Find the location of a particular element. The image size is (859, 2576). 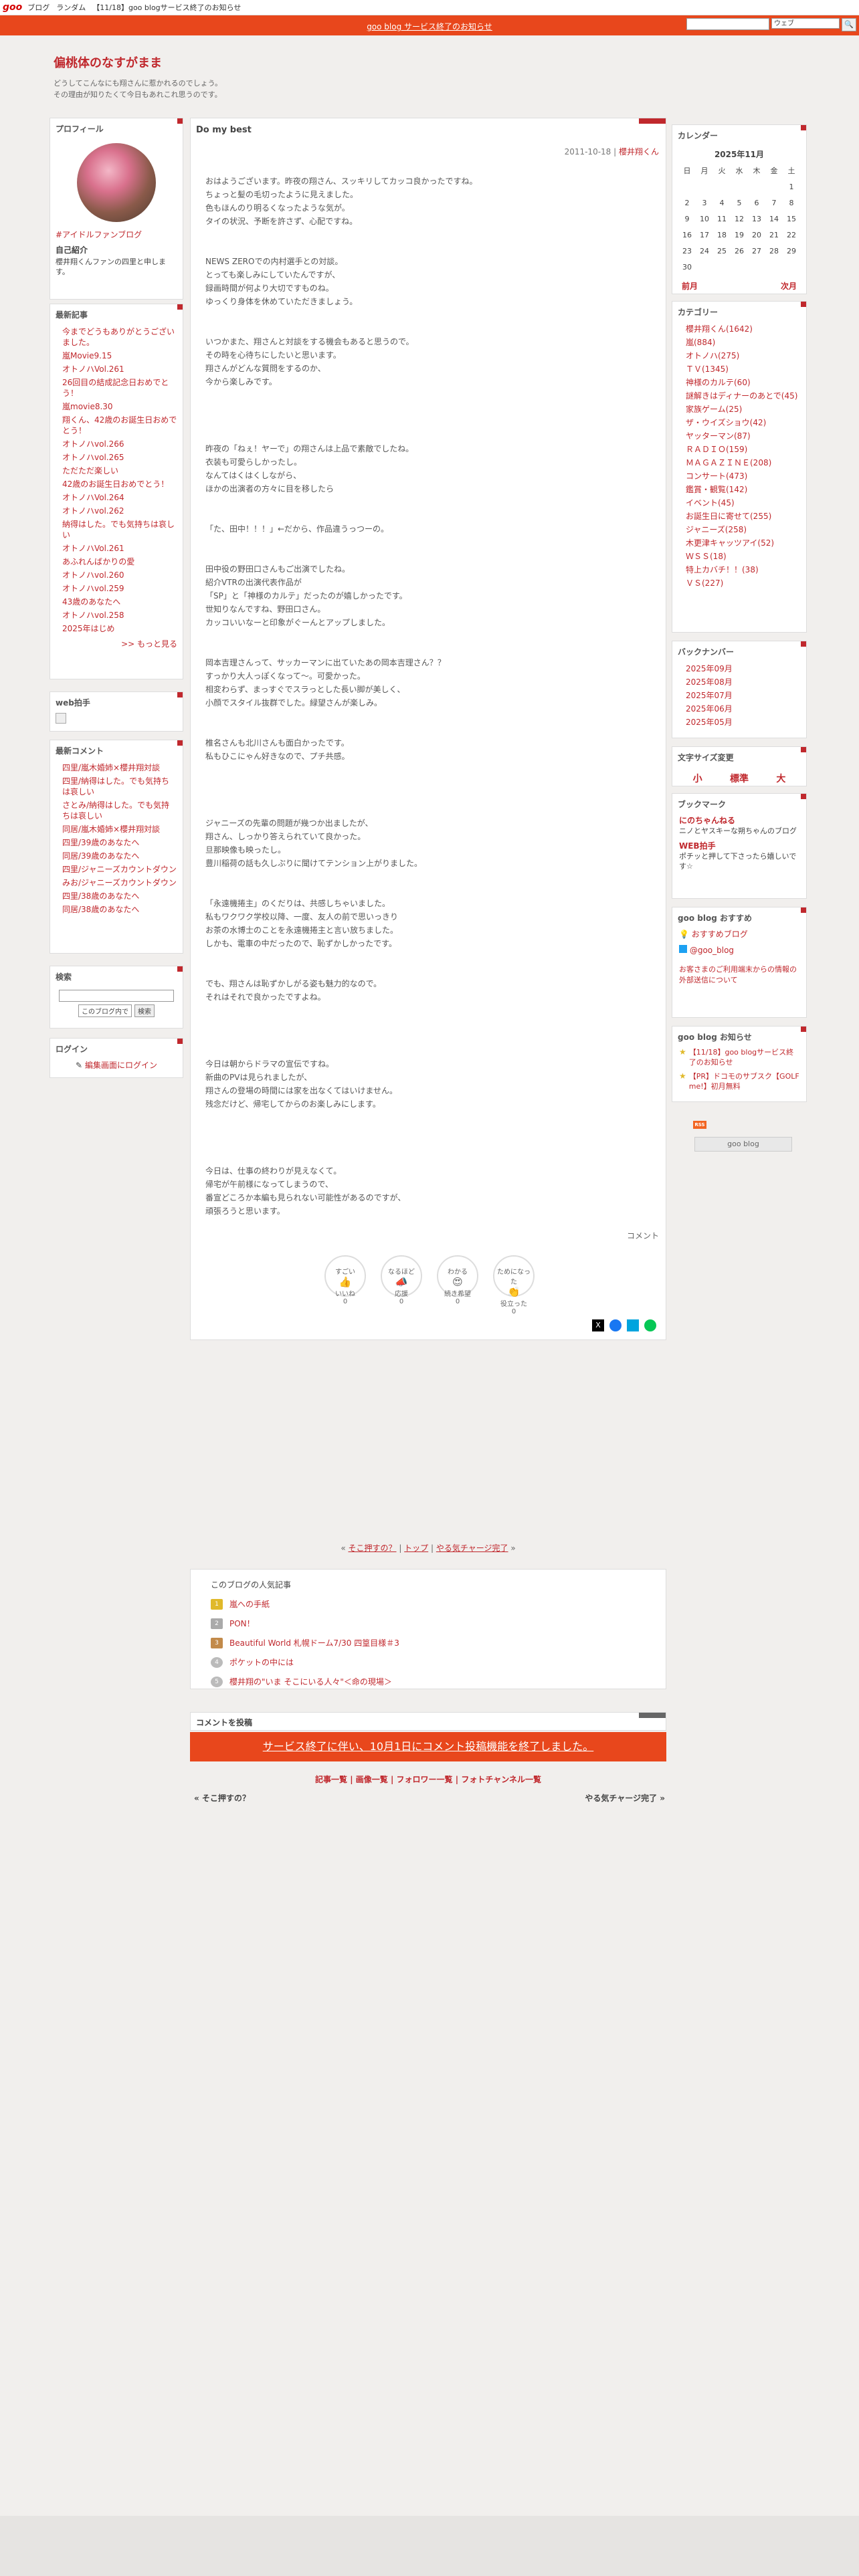

search-scope-select: このブログ内で is located at coordinates (105, 1010).